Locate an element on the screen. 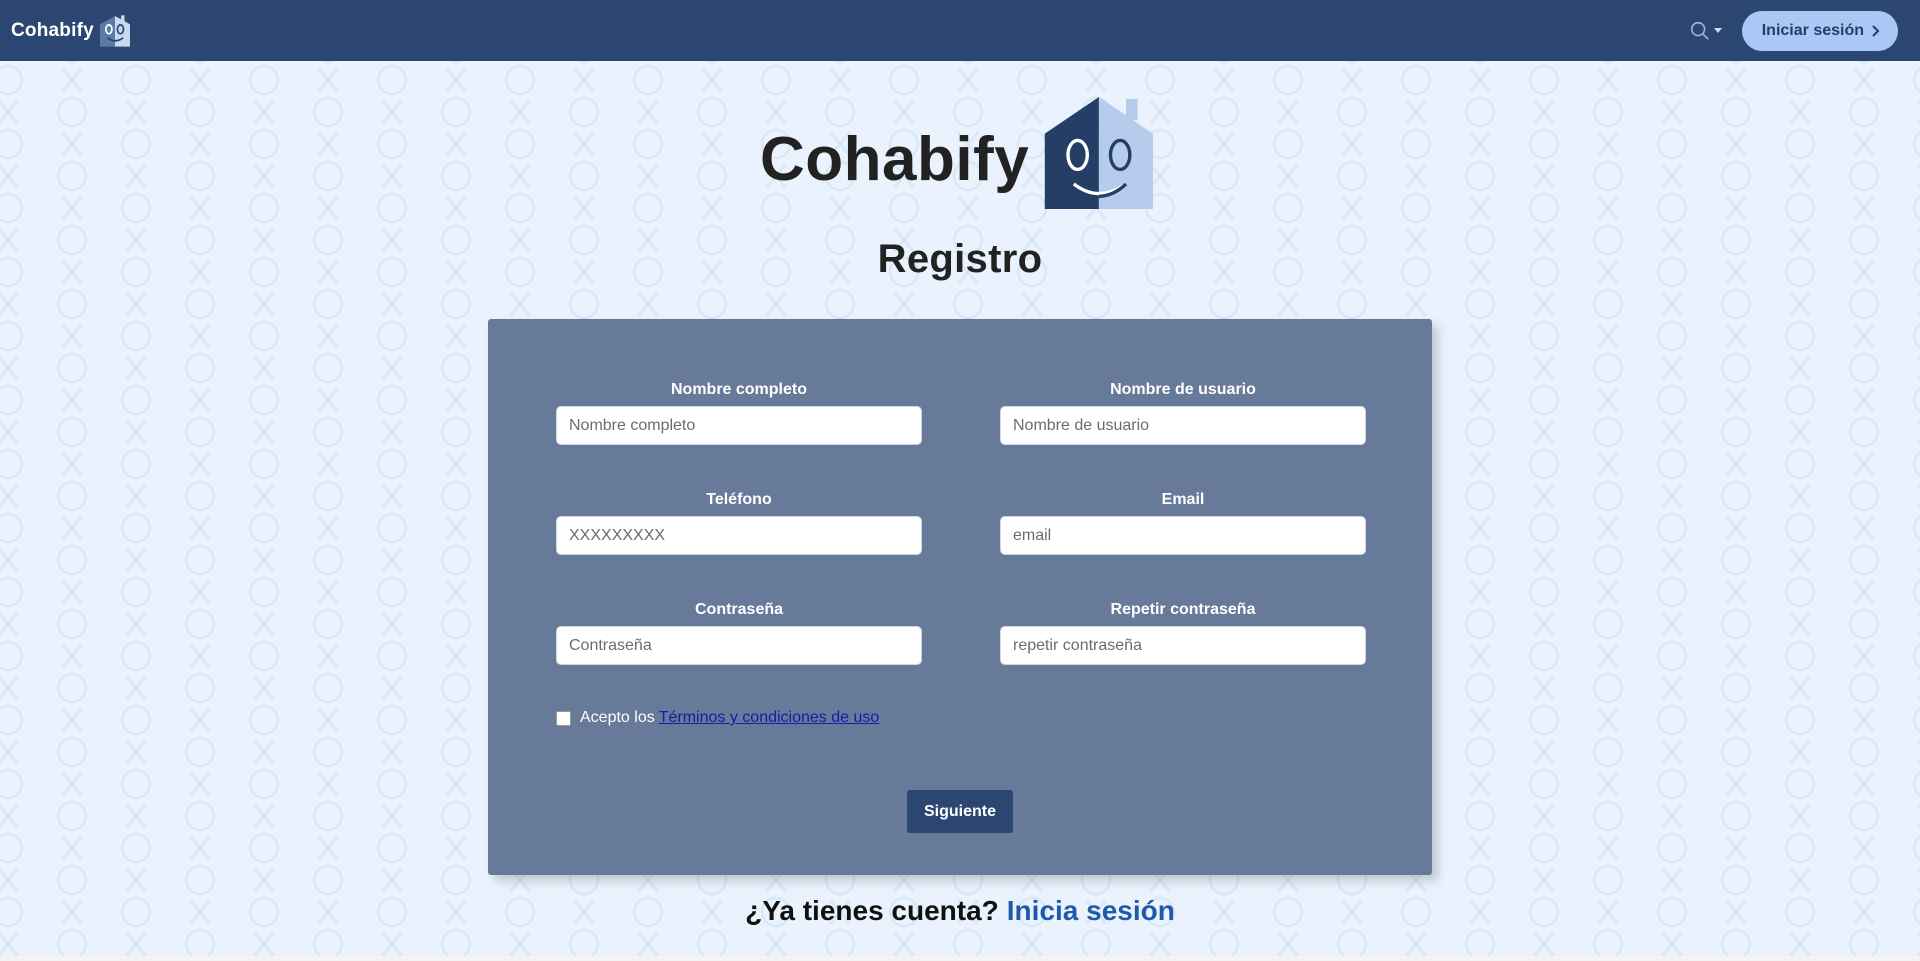 This screenshot has width=1920, height=961. password-input is located at coordinates (739, 645).